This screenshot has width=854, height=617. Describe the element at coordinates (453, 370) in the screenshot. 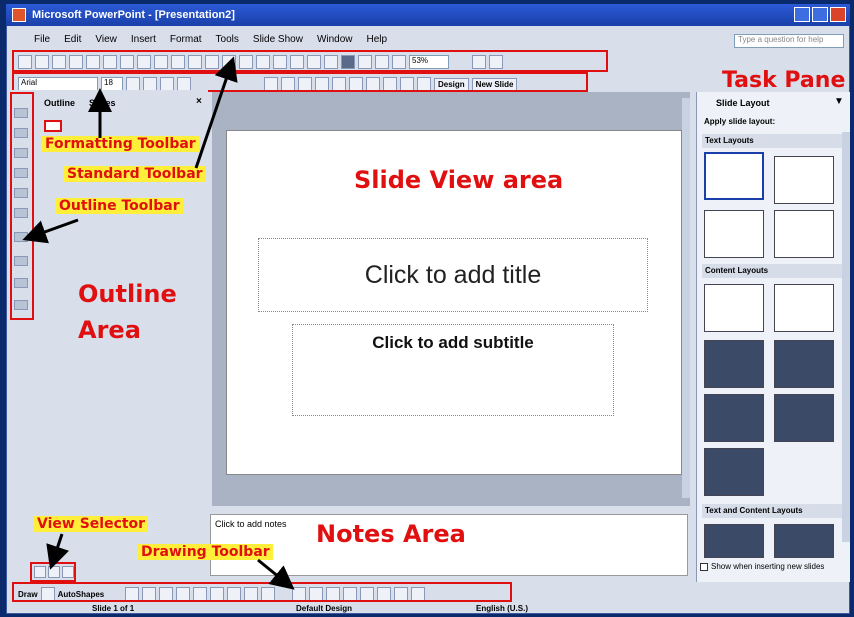

I see `subtitle-placeholder: Click to add subtitle` at that location.